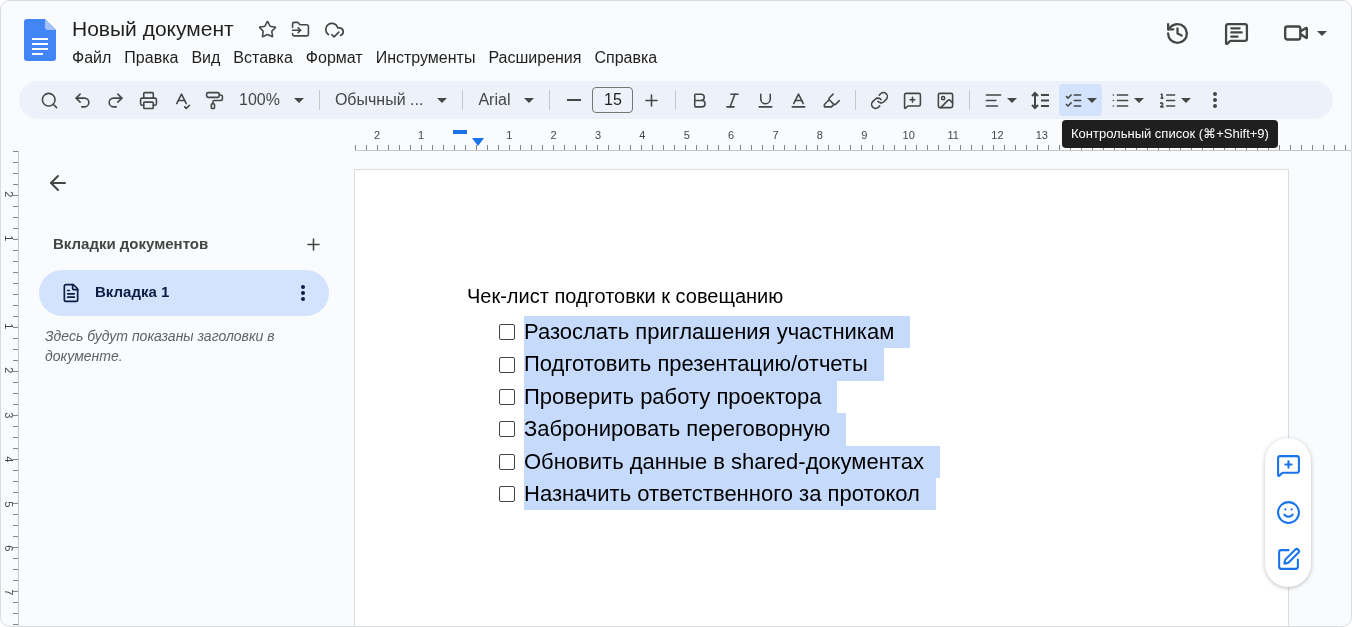  What do you see at coordinates (613, 100) in the screenshot?
I see `font-size-field: 15` at bounding box center [613, 100].